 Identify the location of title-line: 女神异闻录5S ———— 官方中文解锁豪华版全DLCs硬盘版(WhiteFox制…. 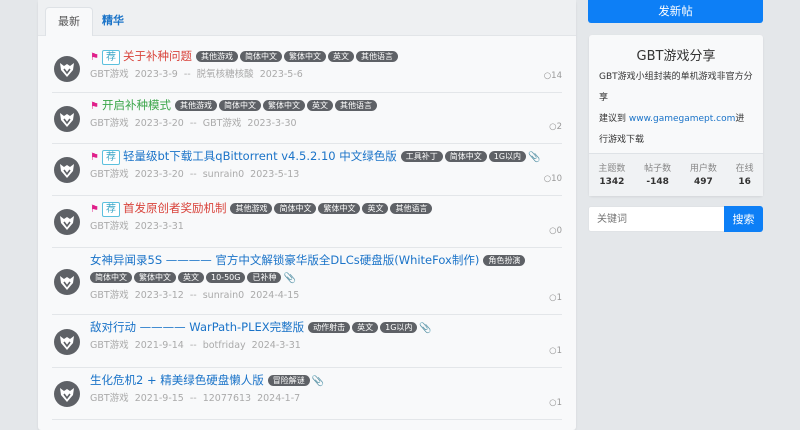
(316, 269).